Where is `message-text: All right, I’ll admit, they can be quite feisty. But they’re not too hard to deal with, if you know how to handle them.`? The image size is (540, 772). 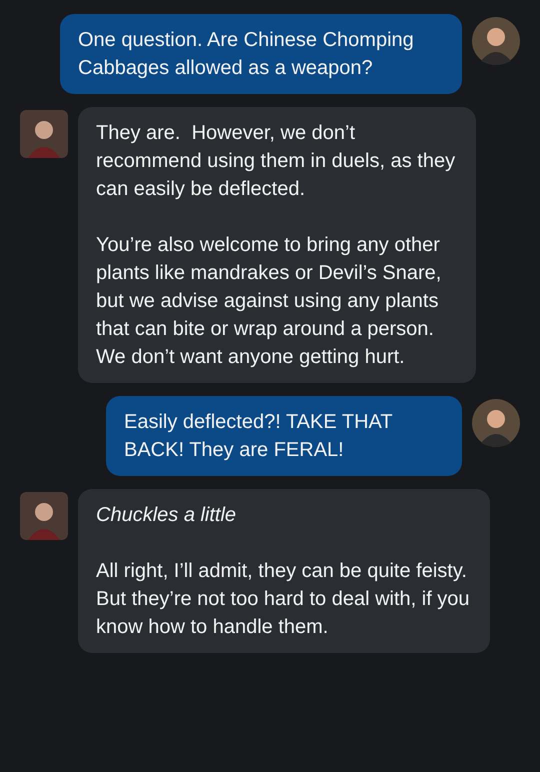 message-text: All right, I’ll admit, they can be quite feisty. But they’re not too hard to deal with, if you know how to handle them. is located at coordinates (283, 599).